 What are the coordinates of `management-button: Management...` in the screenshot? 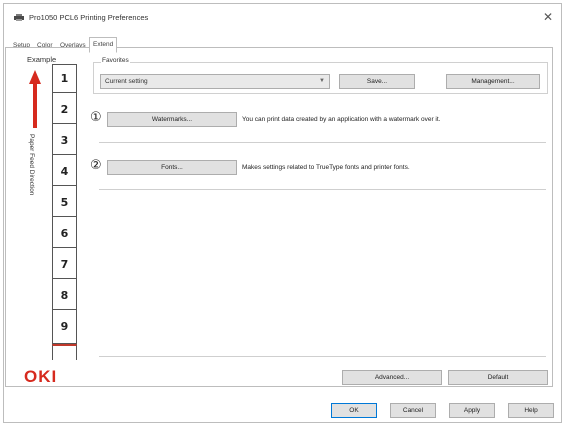 It's located at (493, 81).